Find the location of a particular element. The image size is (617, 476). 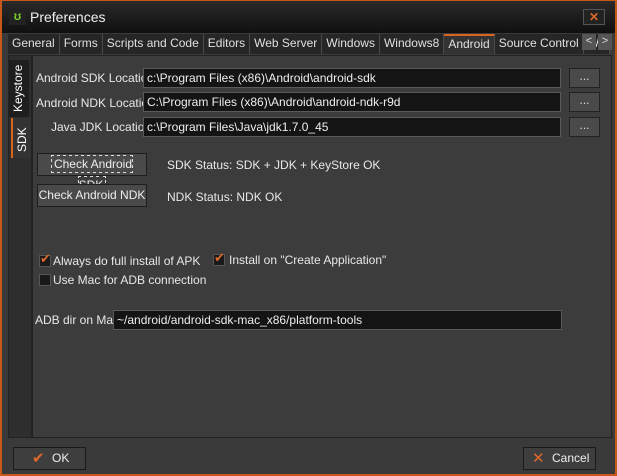

check-android-ndk-button: Check Android NDK is located at coordinates (92, 195).